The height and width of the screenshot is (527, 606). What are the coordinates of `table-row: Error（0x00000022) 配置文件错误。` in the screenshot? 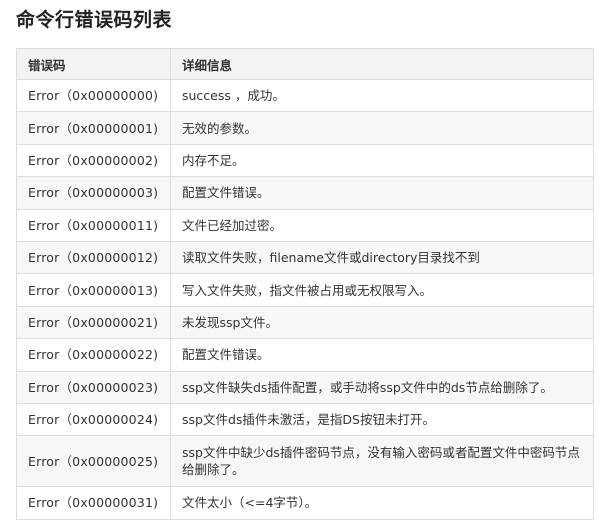 It's located at (305, 355).